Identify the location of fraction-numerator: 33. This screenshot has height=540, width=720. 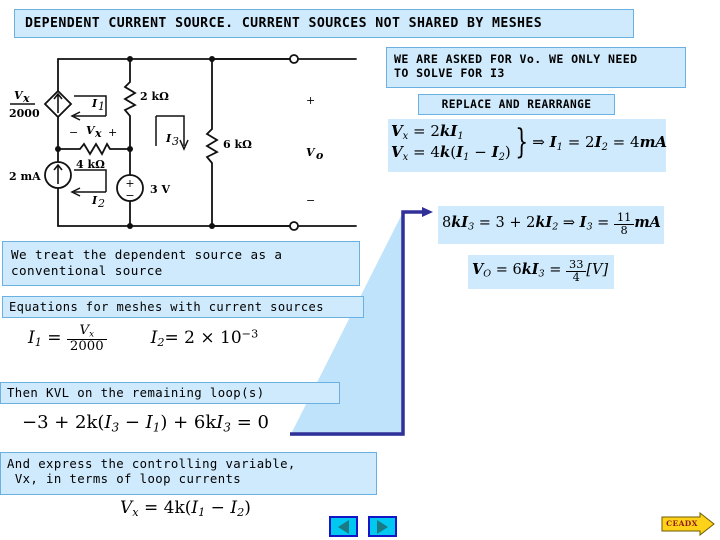
(576, 264).